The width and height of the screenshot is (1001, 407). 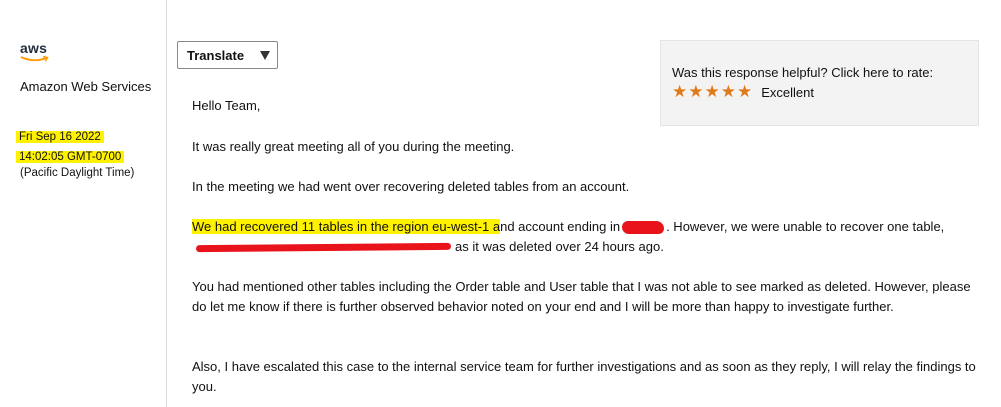 I want to click on translate-label: Translate, so click(x=216, y=55).